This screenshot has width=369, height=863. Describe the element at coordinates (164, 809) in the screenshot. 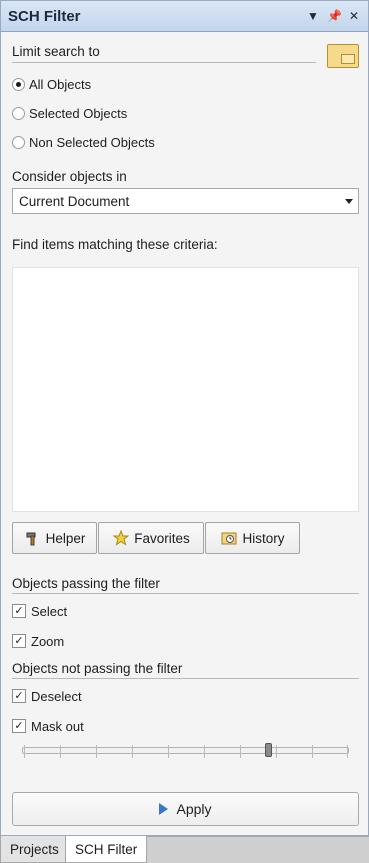

I see `play-icon` at that location.